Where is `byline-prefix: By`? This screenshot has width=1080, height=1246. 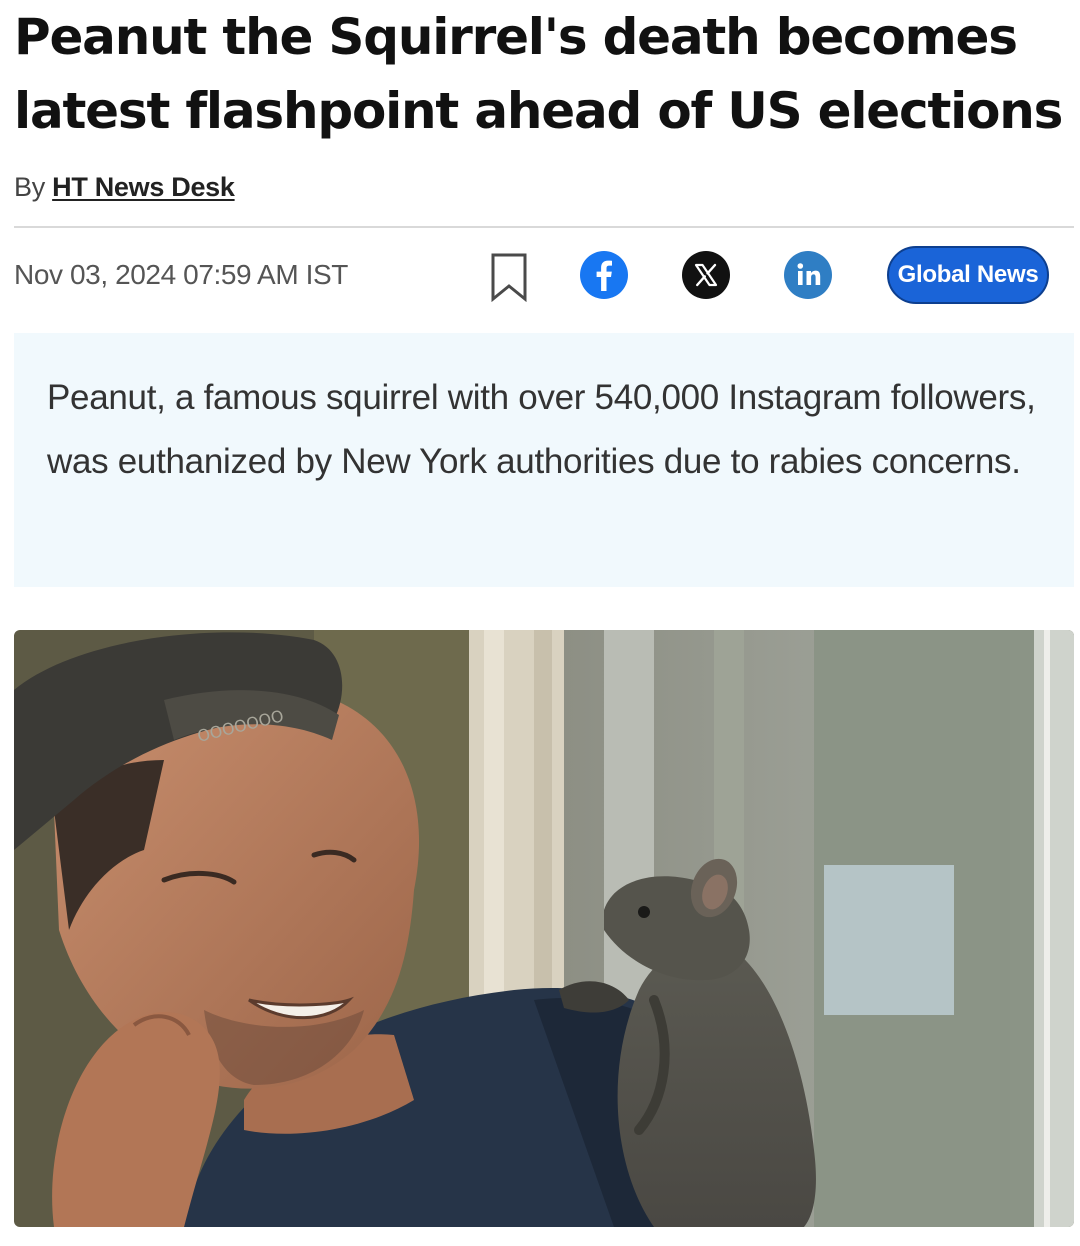 byline-prefix: By is located at coordinates (29, 187).